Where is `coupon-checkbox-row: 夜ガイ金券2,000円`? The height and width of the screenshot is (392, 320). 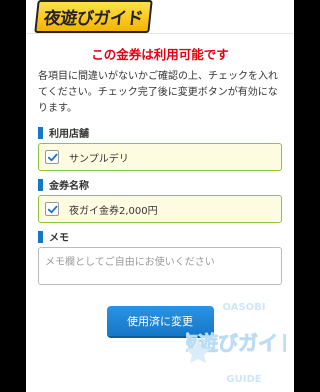 coupon-checkbox-row: 夜ガイ金券2,000円 is located at coordinates (160, 209).